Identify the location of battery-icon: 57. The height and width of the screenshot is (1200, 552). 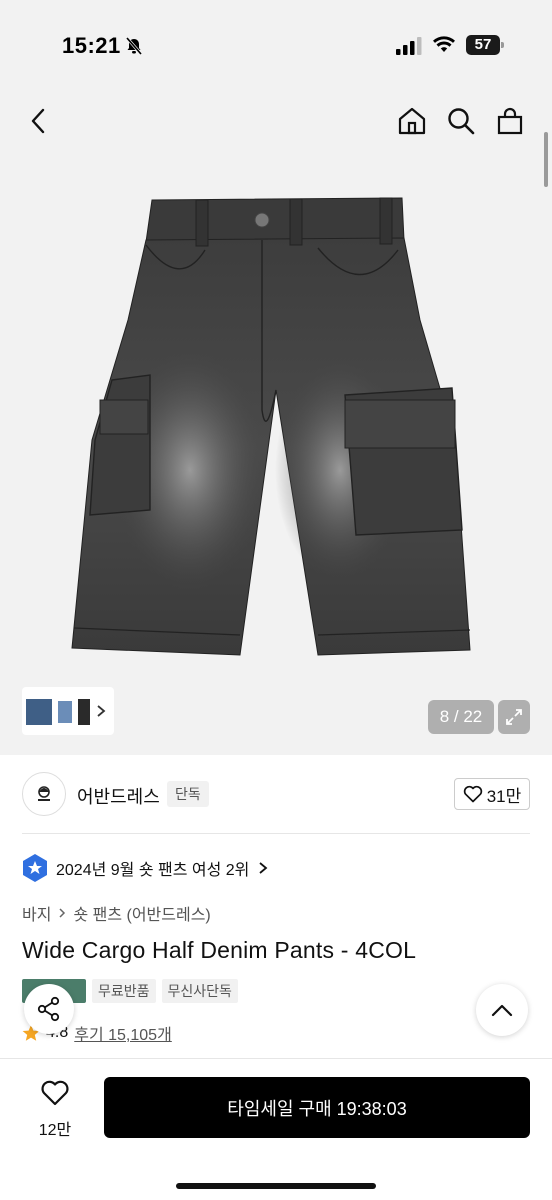
(485, 45).